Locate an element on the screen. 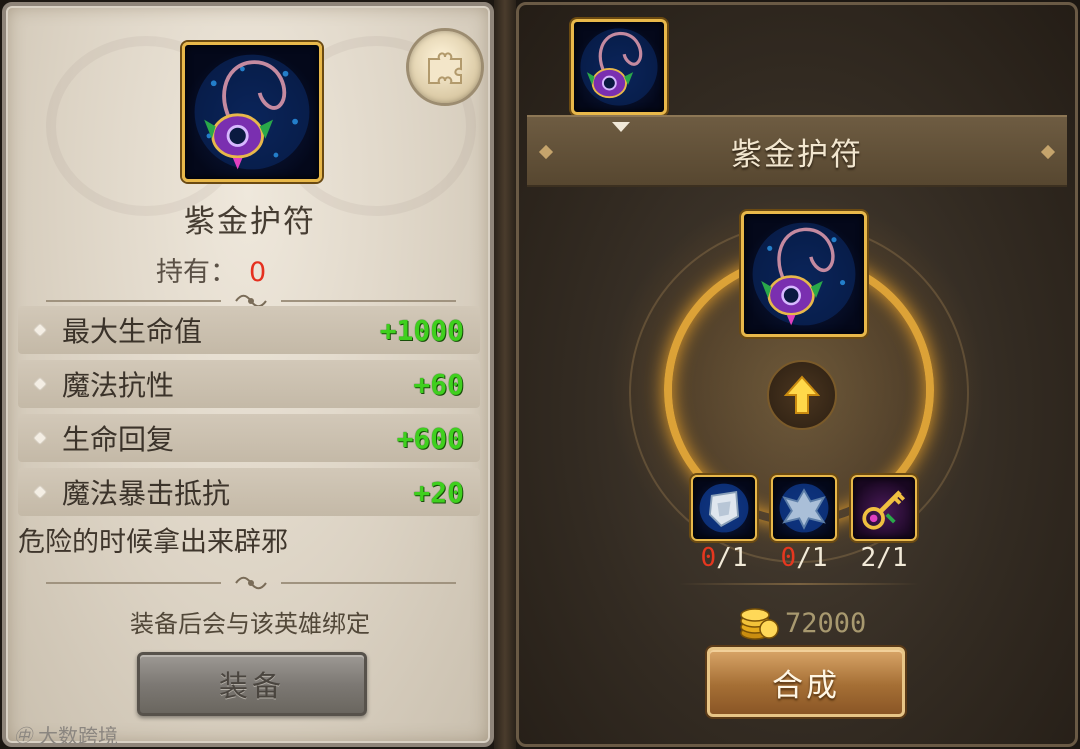 The width and height of the screenshot is (1080, 749). material-have: 2 is located at coordinates (868, 558).